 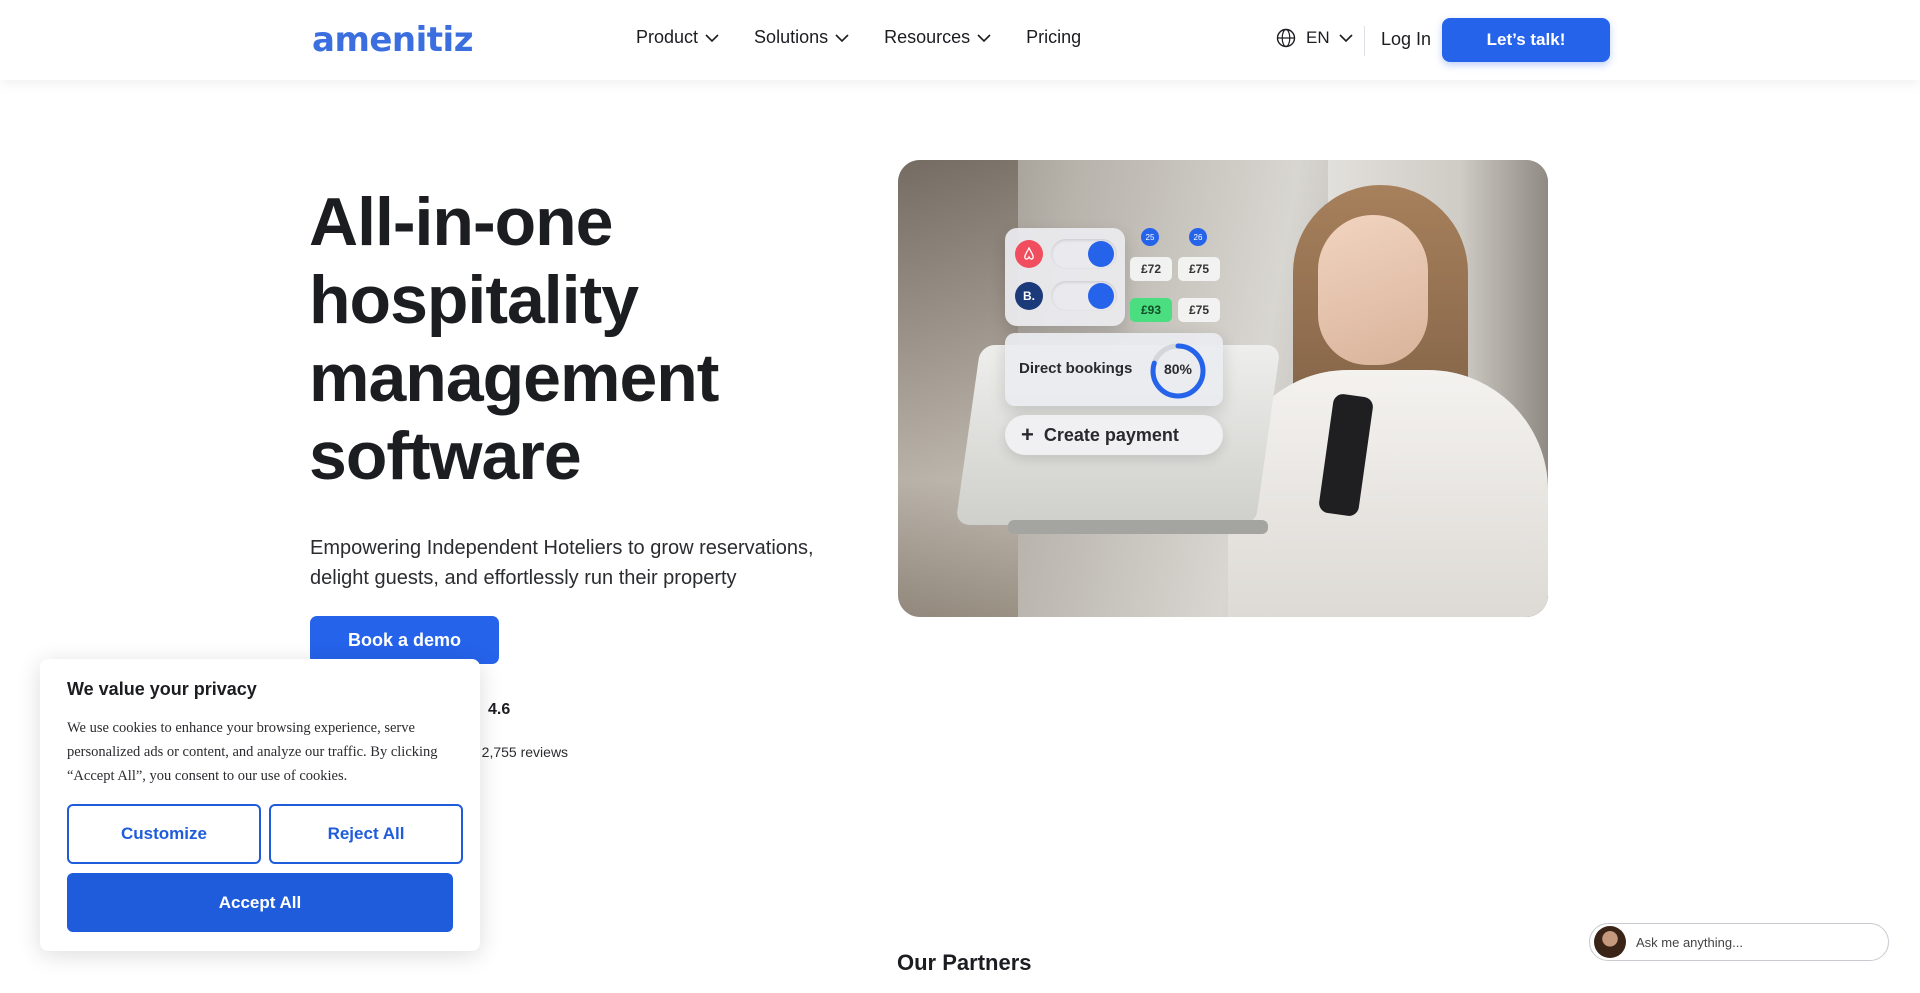 What do you see at coordinates (1084, 254) in the screenshot?
I see `airbnb-toggle` at bounding box center [1084, 254].